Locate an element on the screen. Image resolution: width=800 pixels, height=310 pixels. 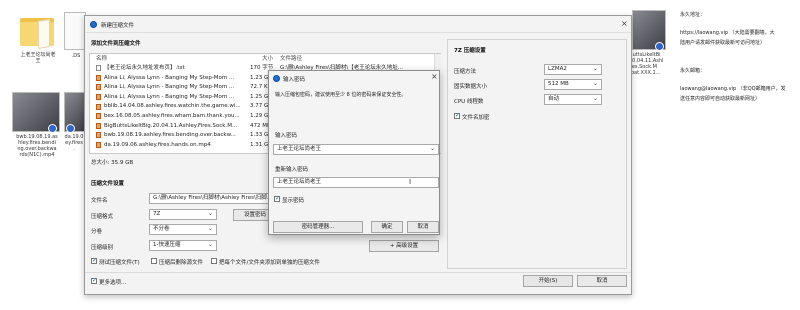
desktop-icon-label: .DS is located at coordinates (76, 56).